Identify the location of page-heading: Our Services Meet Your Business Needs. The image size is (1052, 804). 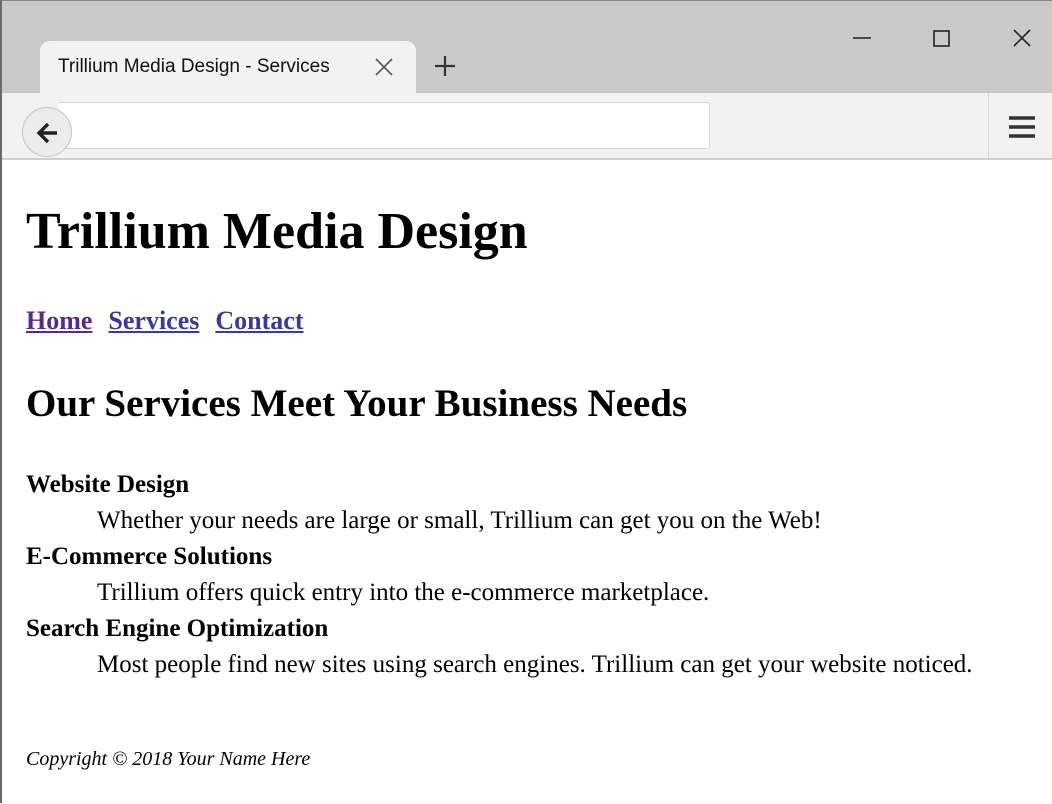
(357, 403).